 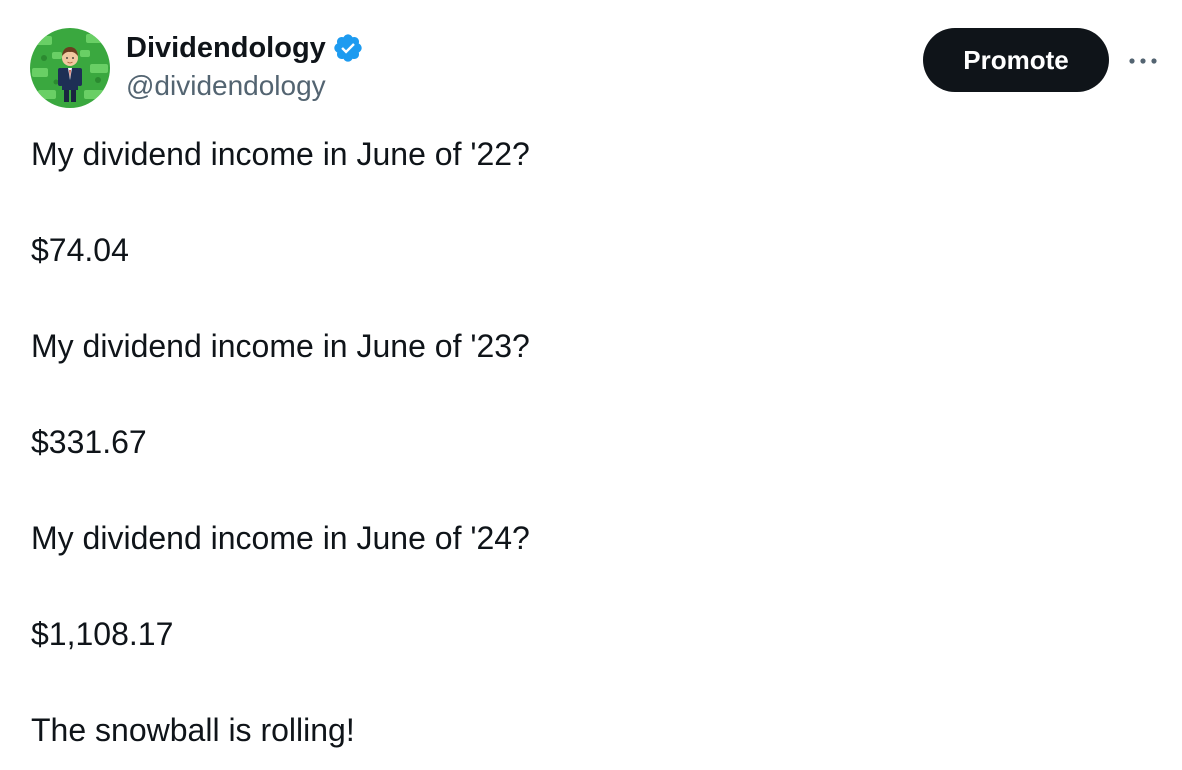 What do you see at coordinates (89, 442) in the screenshot?
I see `tweet-line-amount-2023: $331.67` at bounding box center [89, 442].